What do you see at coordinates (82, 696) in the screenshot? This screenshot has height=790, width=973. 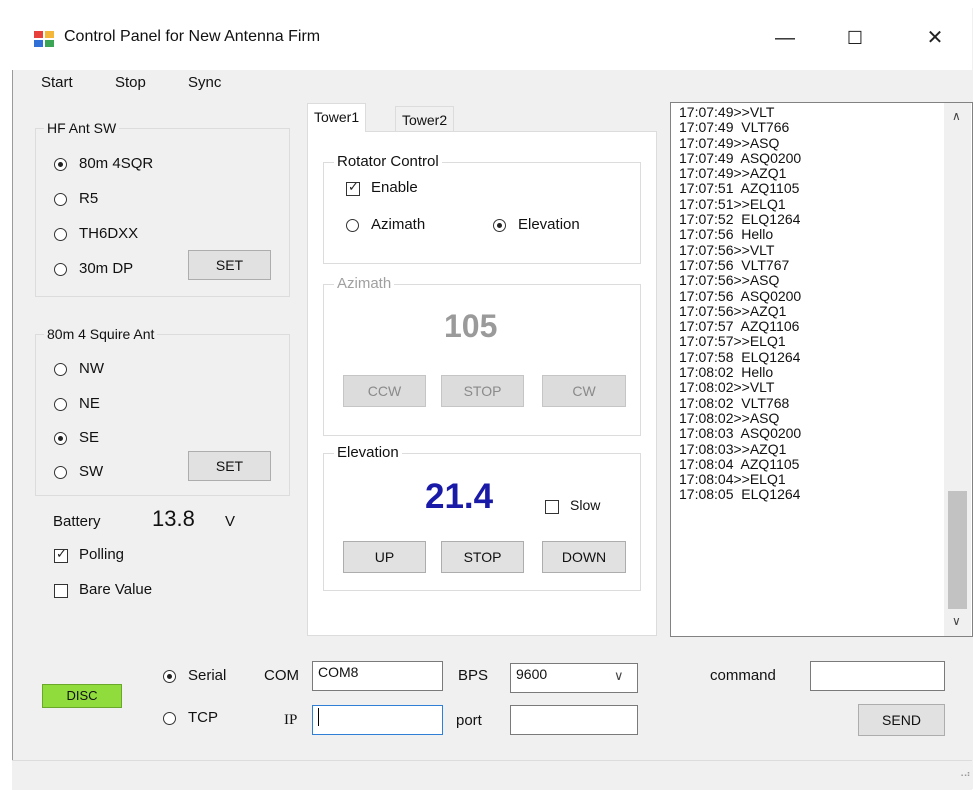 I see `disc-indicator: DISC` at bounding box center [82, 696].